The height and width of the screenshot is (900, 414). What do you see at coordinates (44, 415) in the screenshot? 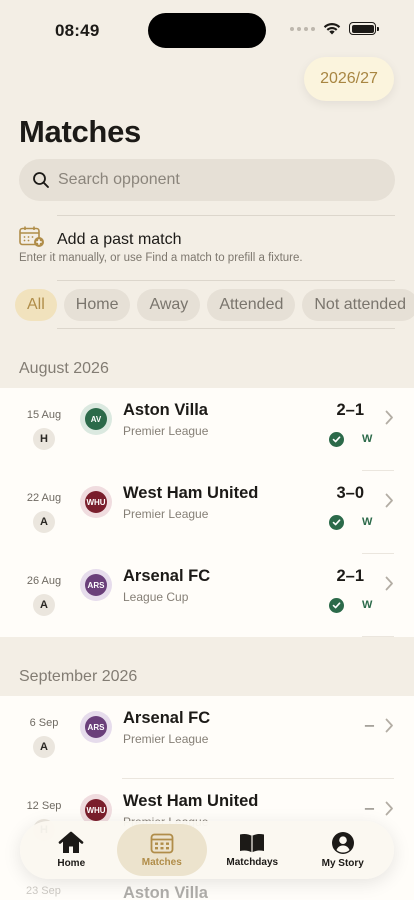
I see `match-date: 15 Aug` at bounding box center [44, 415].